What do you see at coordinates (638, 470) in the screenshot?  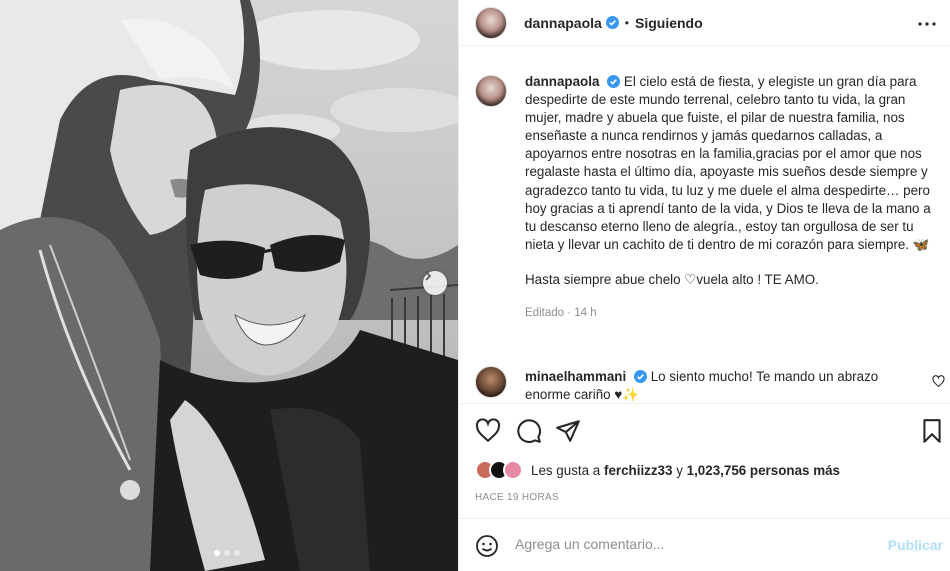 I see `liker-username: ferchiizz33` at bounding box center [638, 470].